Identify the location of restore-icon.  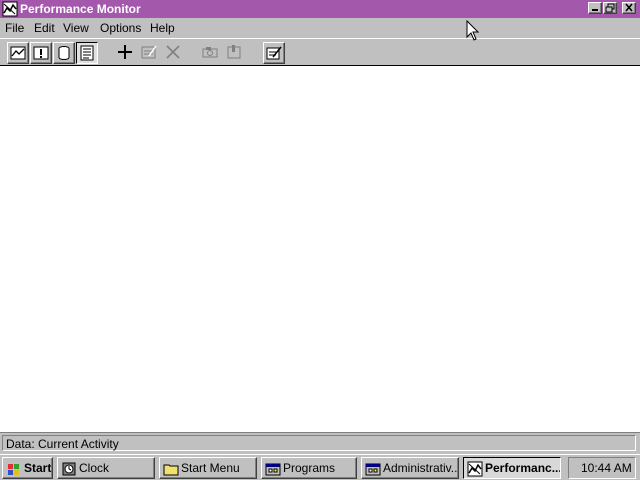
(610, 8).